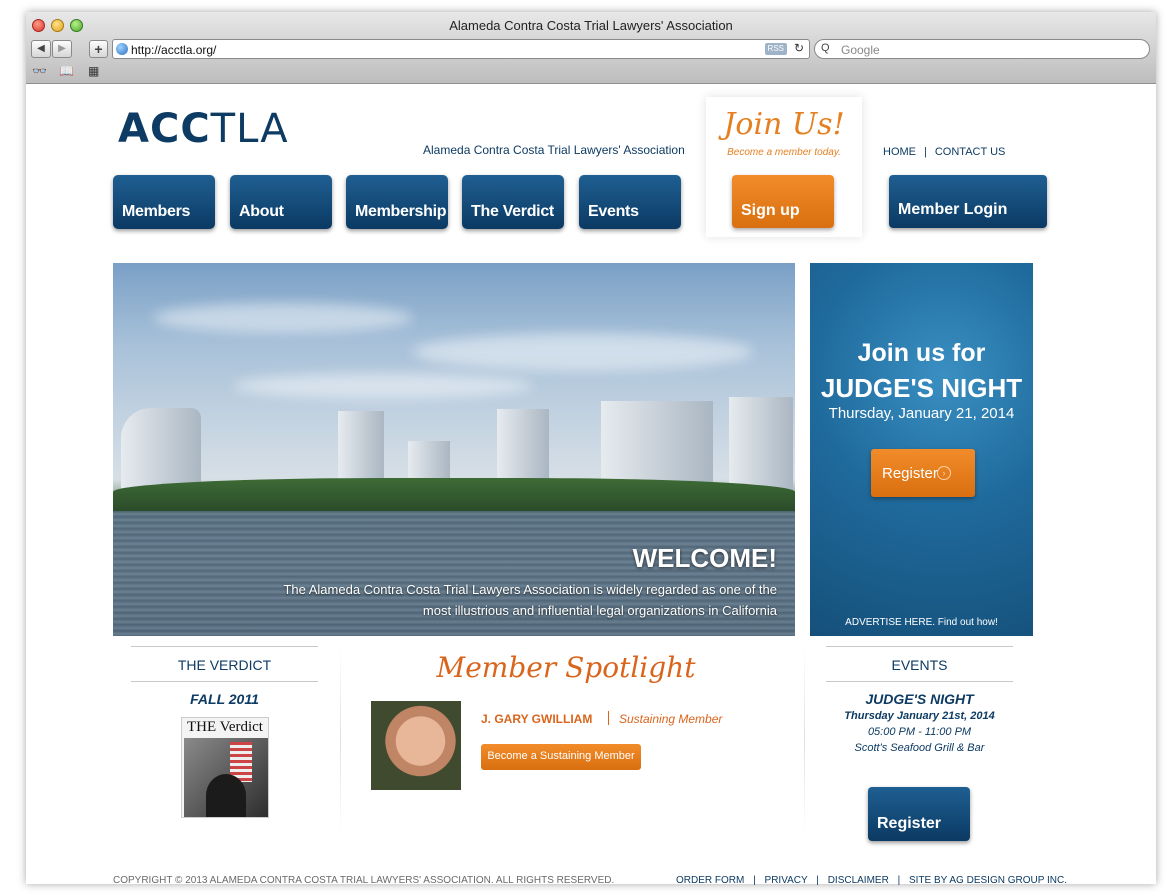 This screenshot has height=894, width=1174. I want to click on order-form-link: ORDER FORM, so click(710, 880).